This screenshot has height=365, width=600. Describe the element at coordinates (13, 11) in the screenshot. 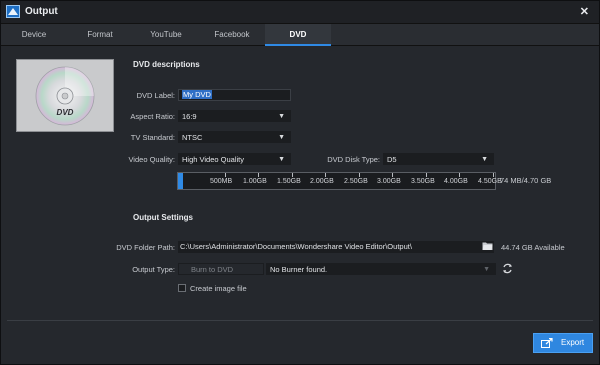

I see `app-logo-icon` at that location.